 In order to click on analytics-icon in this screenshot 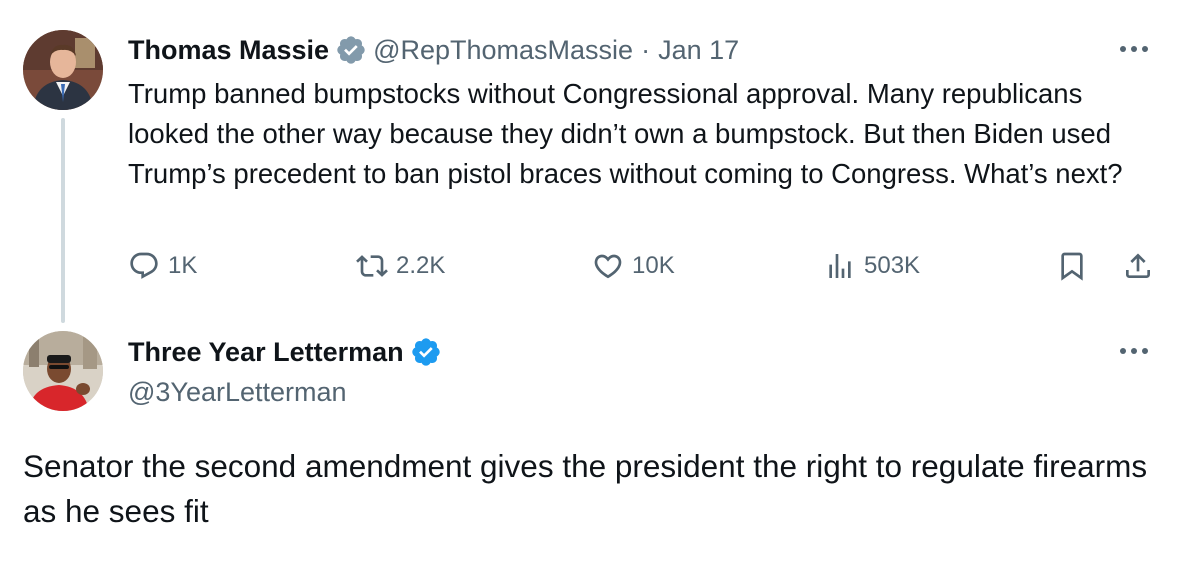, I will do `click(840, 266)`.